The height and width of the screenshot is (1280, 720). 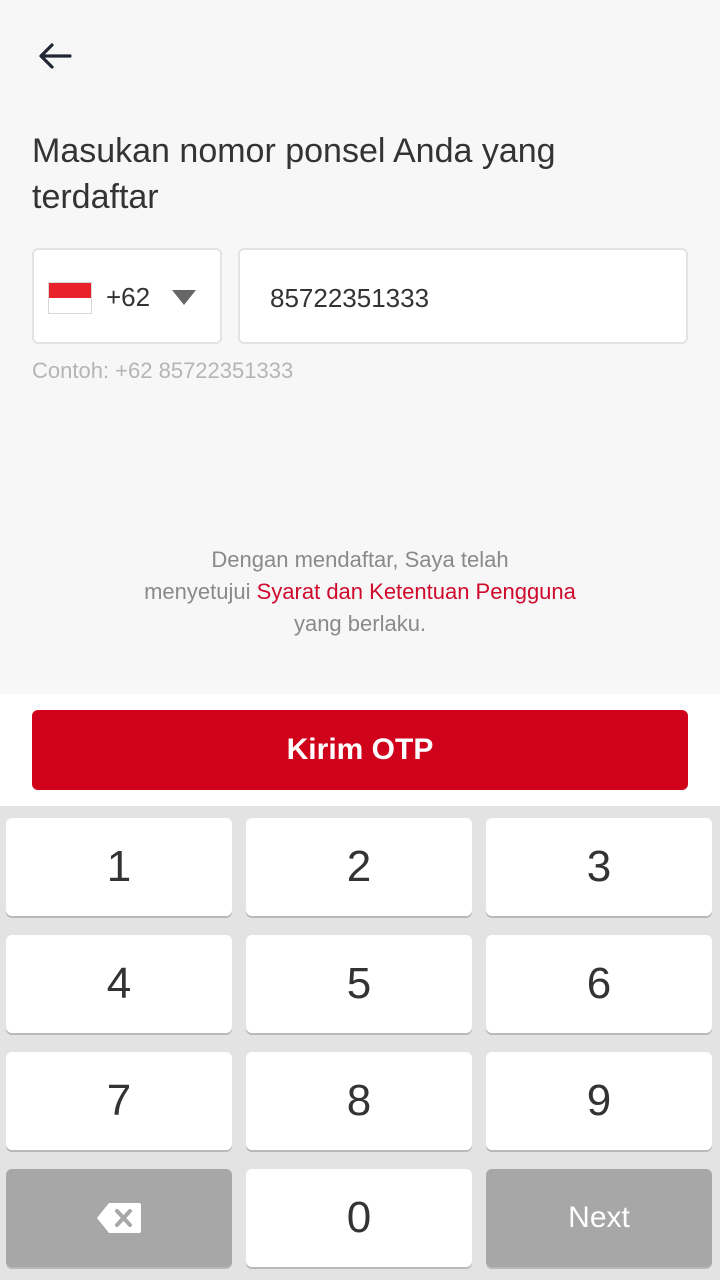 I want to click on button-area: Kirim OTP, so click(x=360, y=750).